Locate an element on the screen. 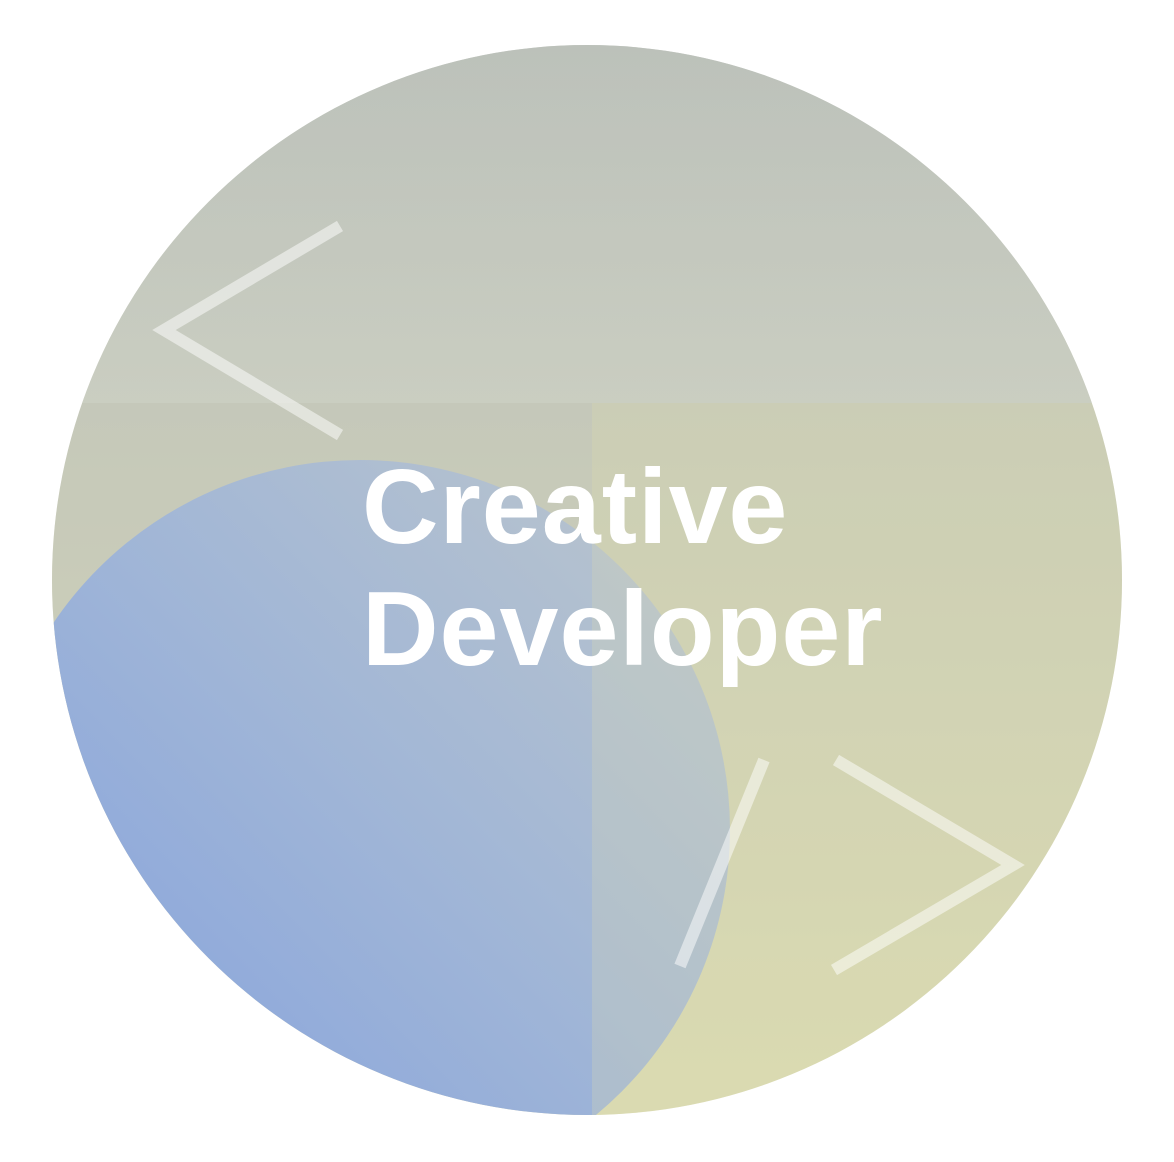 The width and height of the screenshot is (1174, 1162). headline: Creative Developer is located at coordinates (623, 568).